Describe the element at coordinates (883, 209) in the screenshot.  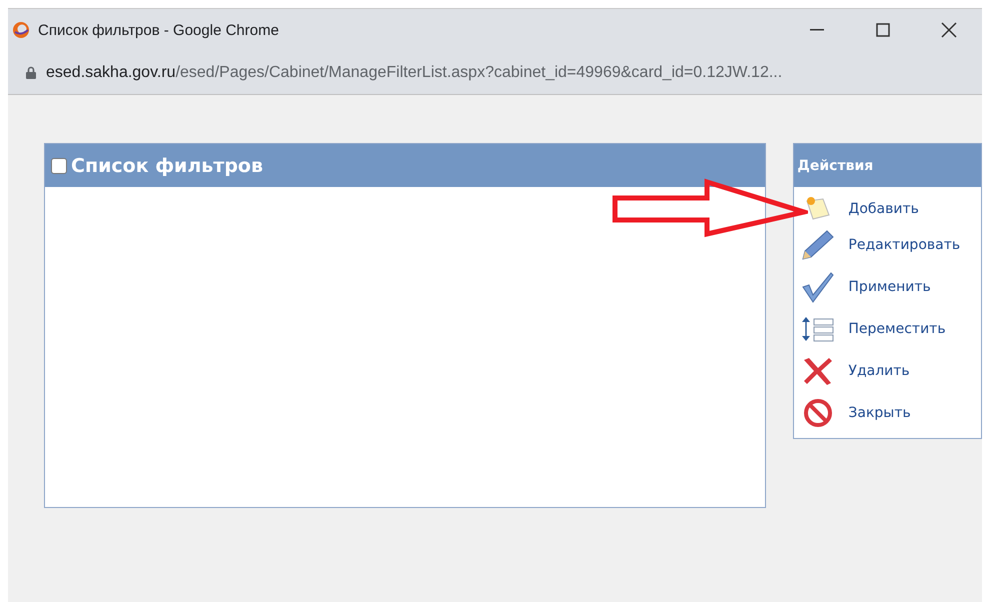
I see `action-link: Добавить` at that location.